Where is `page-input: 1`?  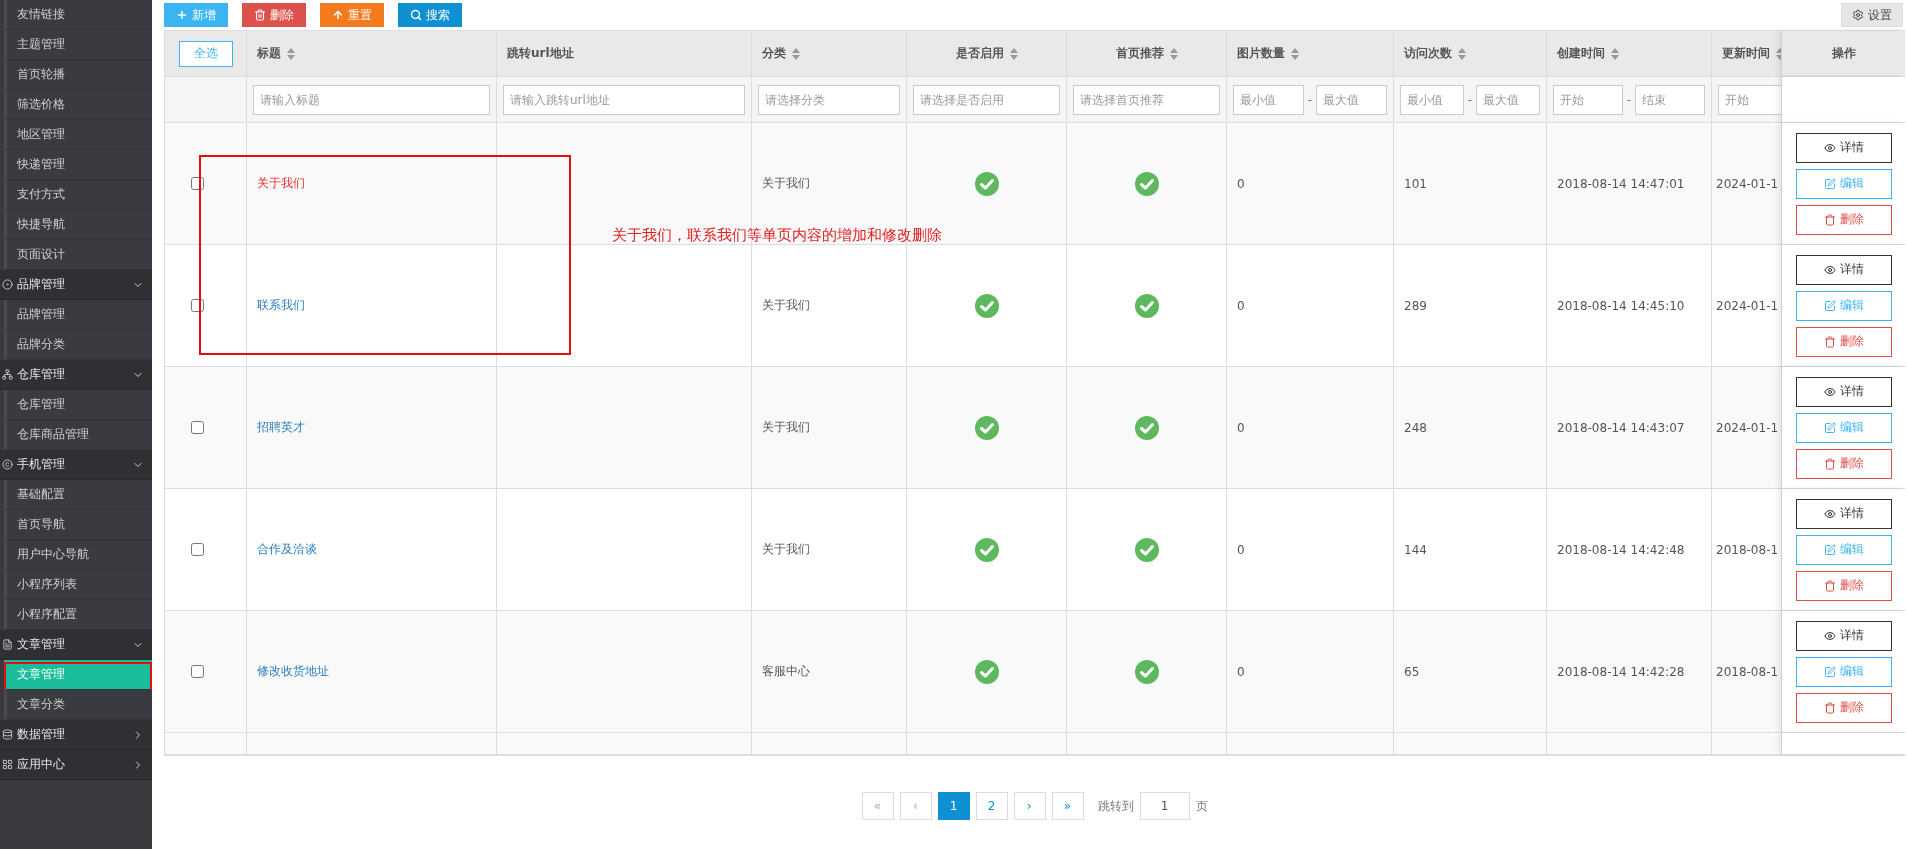
page-input: 1 is located at coordinates (1164, 806).